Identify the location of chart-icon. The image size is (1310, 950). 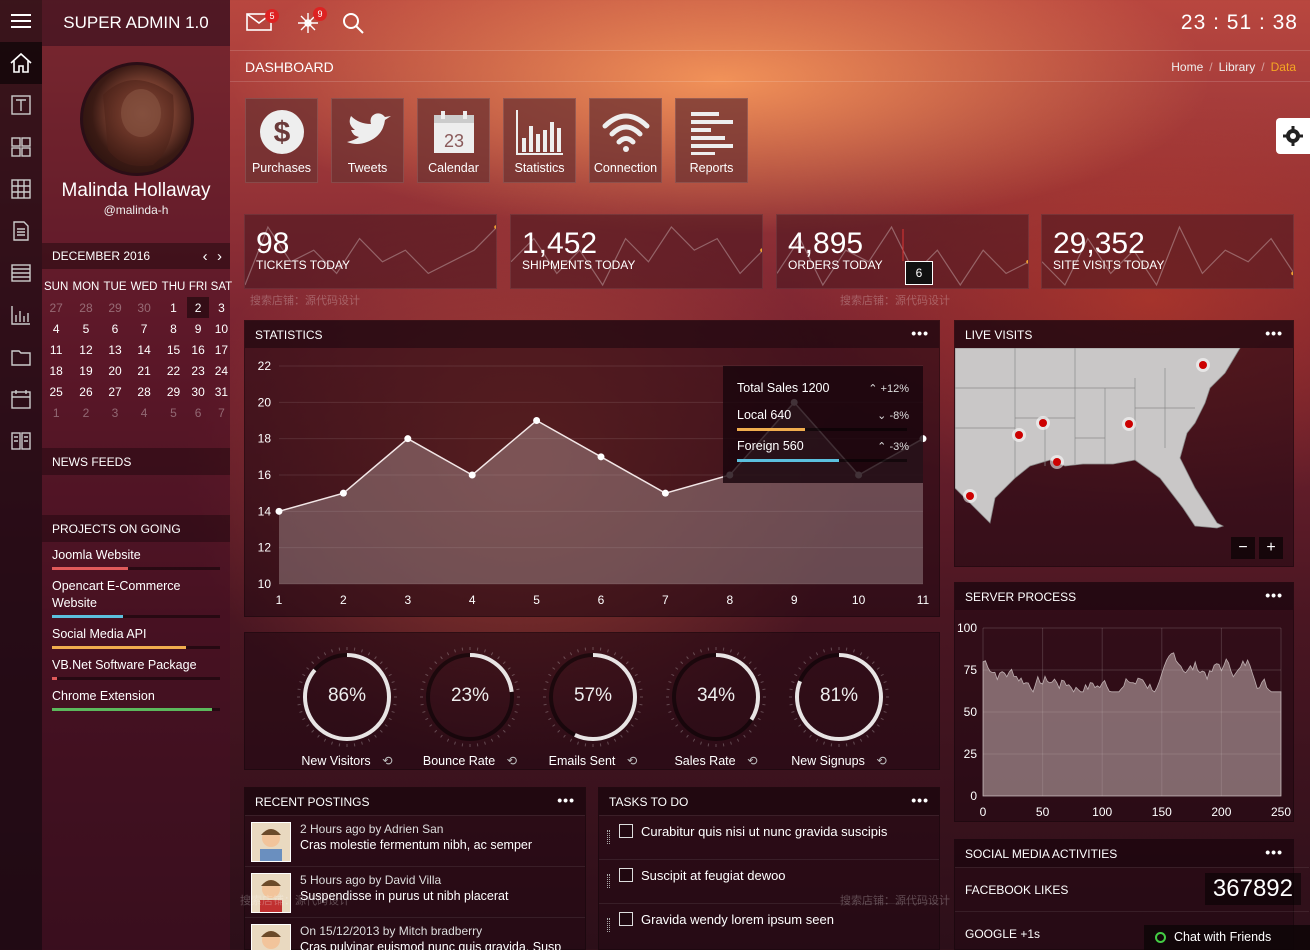
(21, 315).